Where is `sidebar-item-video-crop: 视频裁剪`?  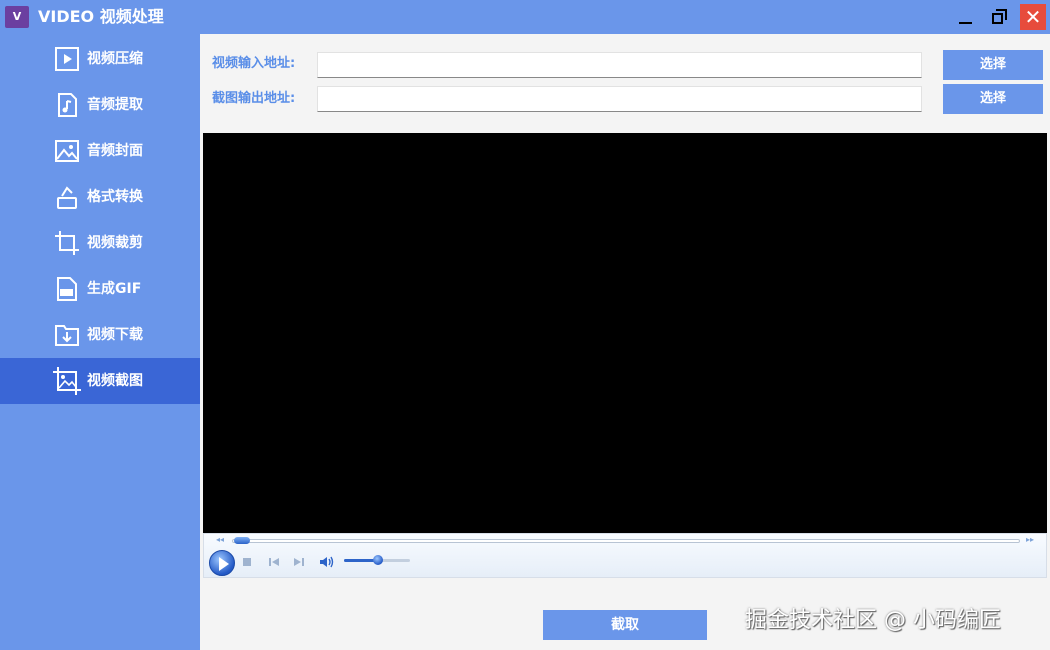
sidebar-item-video-crop: 视频裁剪 is located at coordinates (100, 243).